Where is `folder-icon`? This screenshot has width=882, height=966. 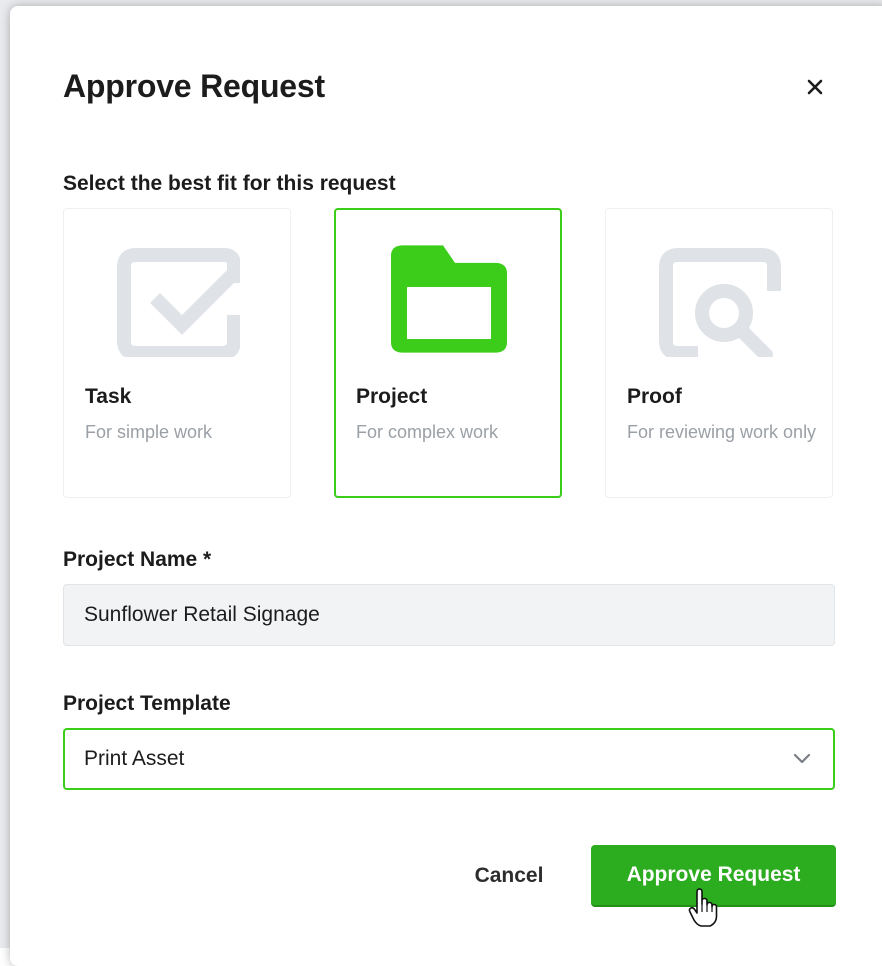
folder-icon is located at coordinates (449, 299).